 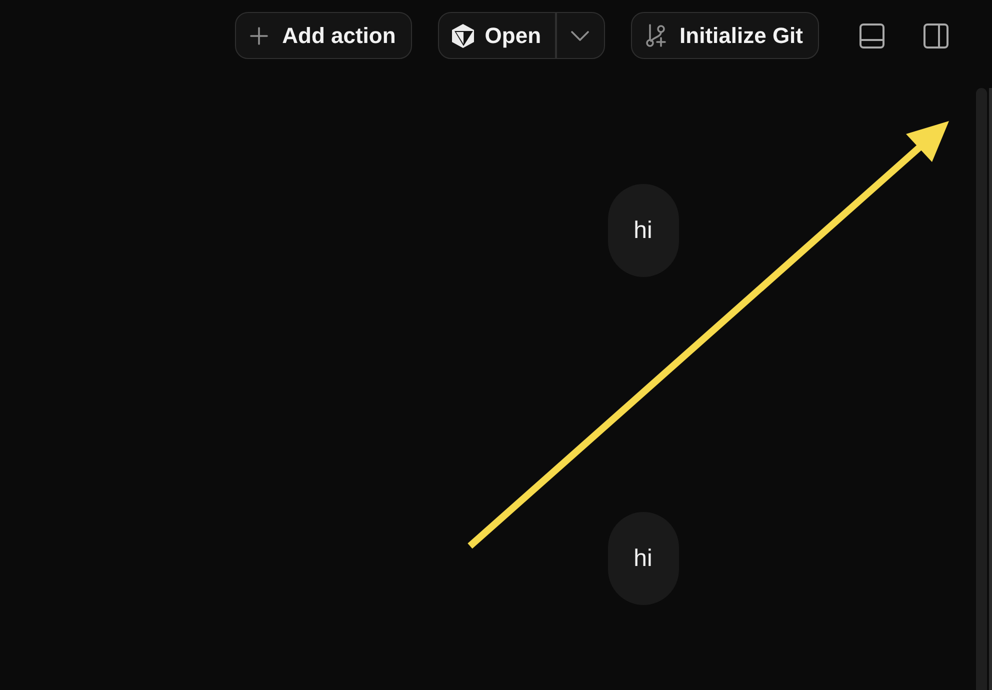 I want to click on git-branch-plus-icon, so click(x=656, y=36).